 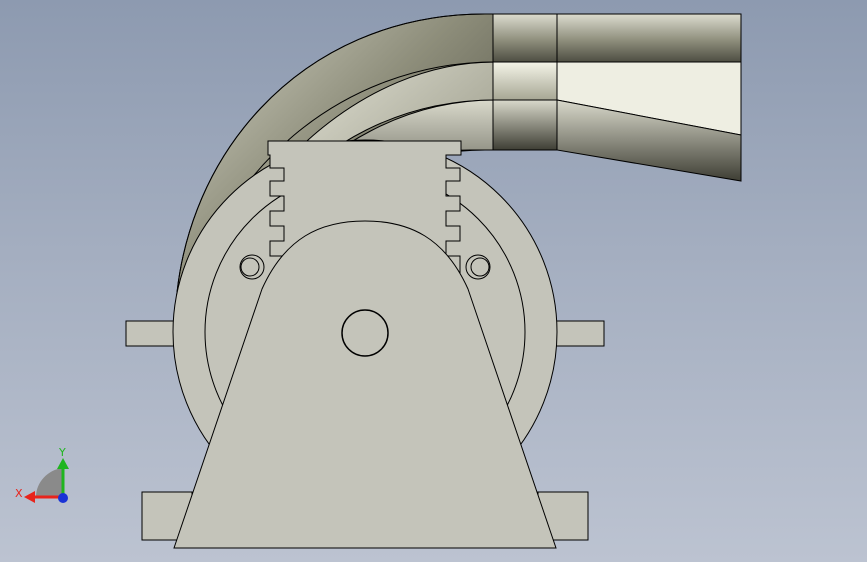 I want to click on y-axis-arrow-icon, so click(x=63, y=463).